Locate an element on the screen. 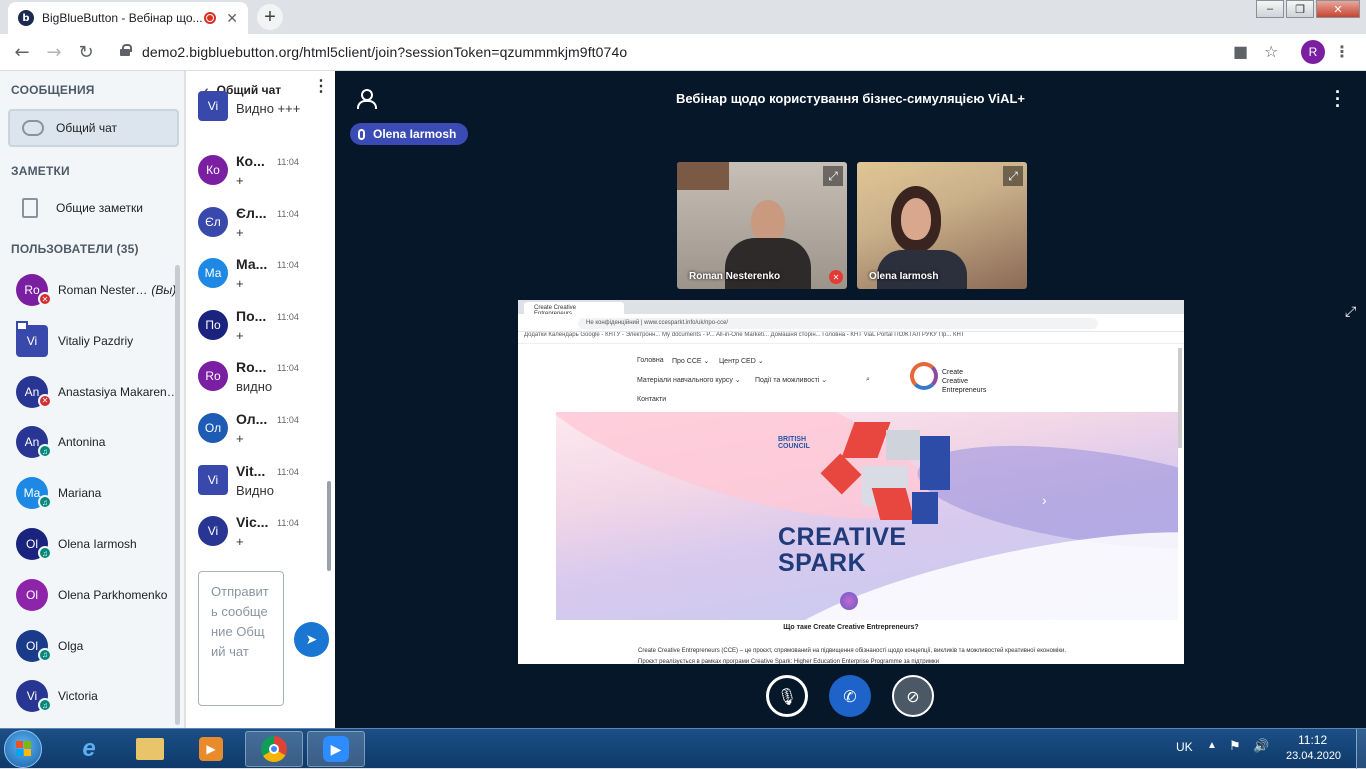 This screenshot has height=769, width=1366. file-explorer-icon is located at coordinates (150, 749).